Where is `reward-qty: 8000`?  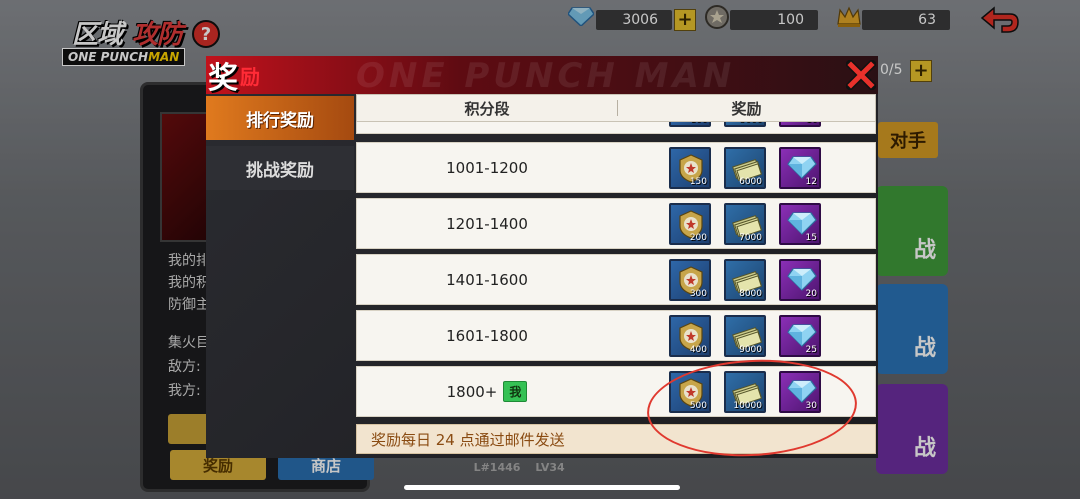
reward-qty: 8000 is located at coordinates (750, 293).